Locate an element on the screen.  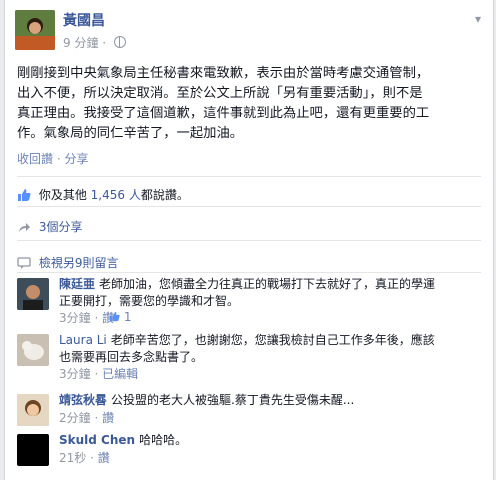
comment-like-count-row: 1 is located at coordinates (120, 317).